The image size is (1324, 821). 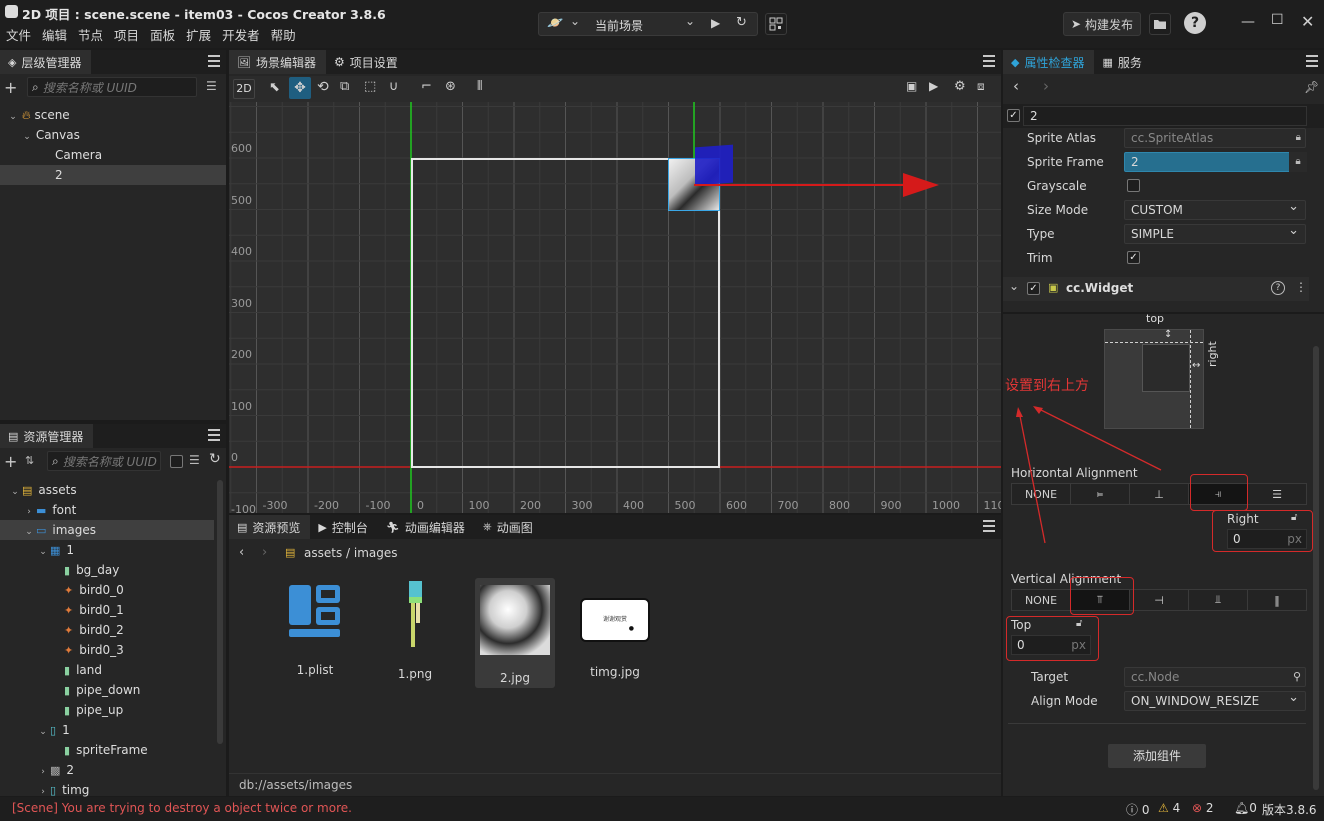 I want to click on rotate-tool-icon: ⟲, so click(x=323, y=87).